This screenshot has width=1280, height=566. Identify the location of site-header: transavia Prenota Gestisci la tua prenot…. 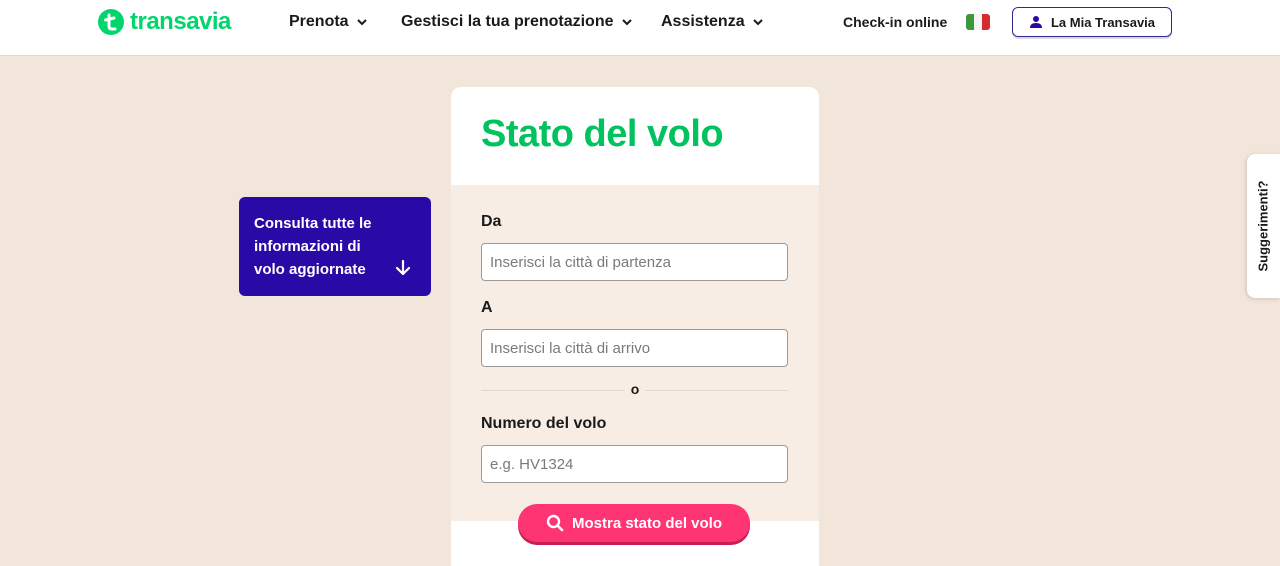
(640, 28).